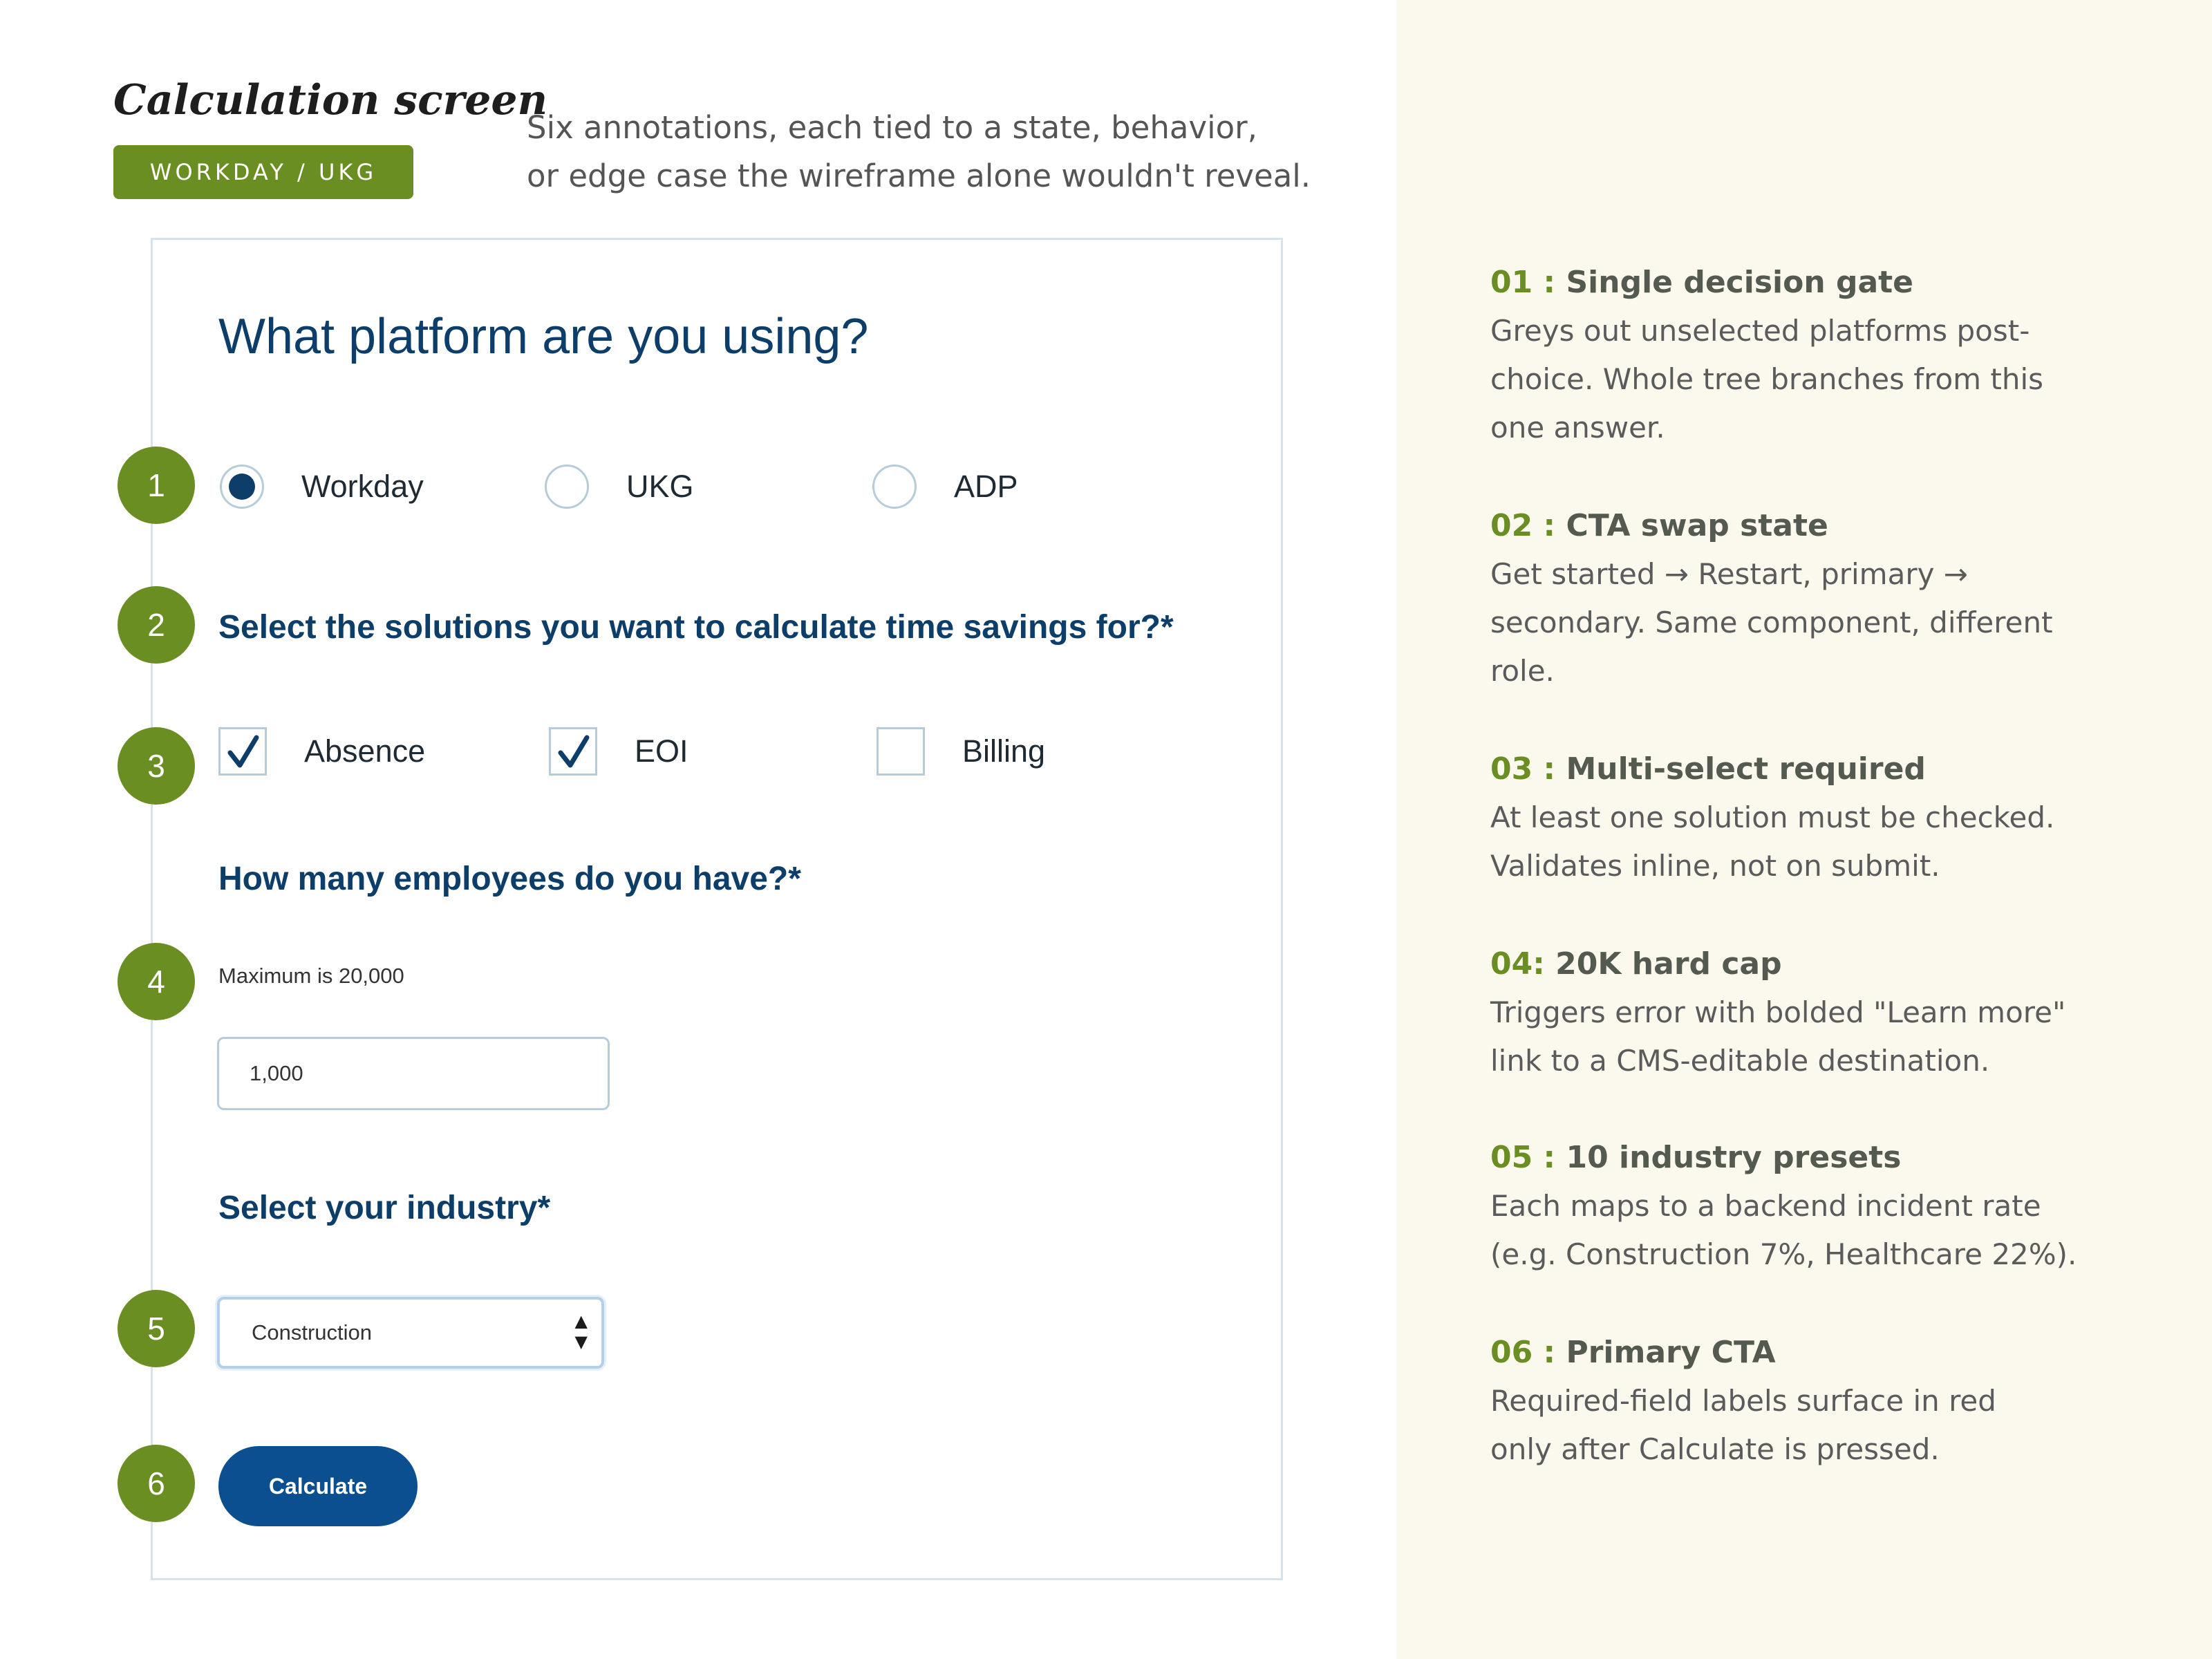 The image size is (2212, 1659). I want to click on page-title: Calculation screen, so click(330, 100).